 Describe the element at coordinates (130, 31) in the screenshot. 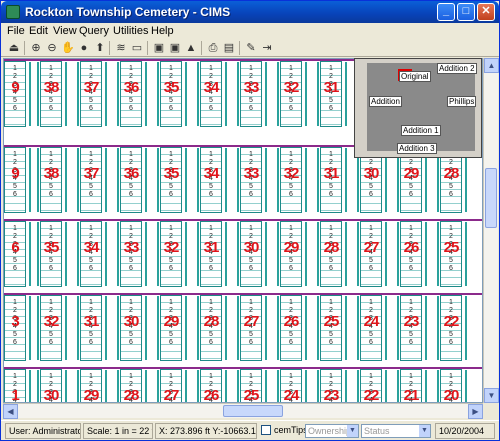

I see `menu-utilities: Utilities` at that location.